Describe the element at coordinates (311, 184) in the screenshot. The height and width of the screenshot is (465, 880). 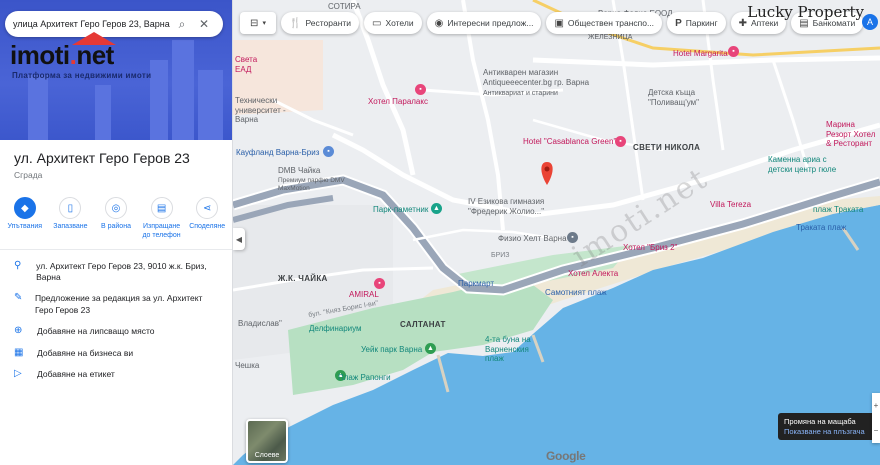
I see `map-label-dmb2: Премиум парфю DMV MaxMotion` at that location.